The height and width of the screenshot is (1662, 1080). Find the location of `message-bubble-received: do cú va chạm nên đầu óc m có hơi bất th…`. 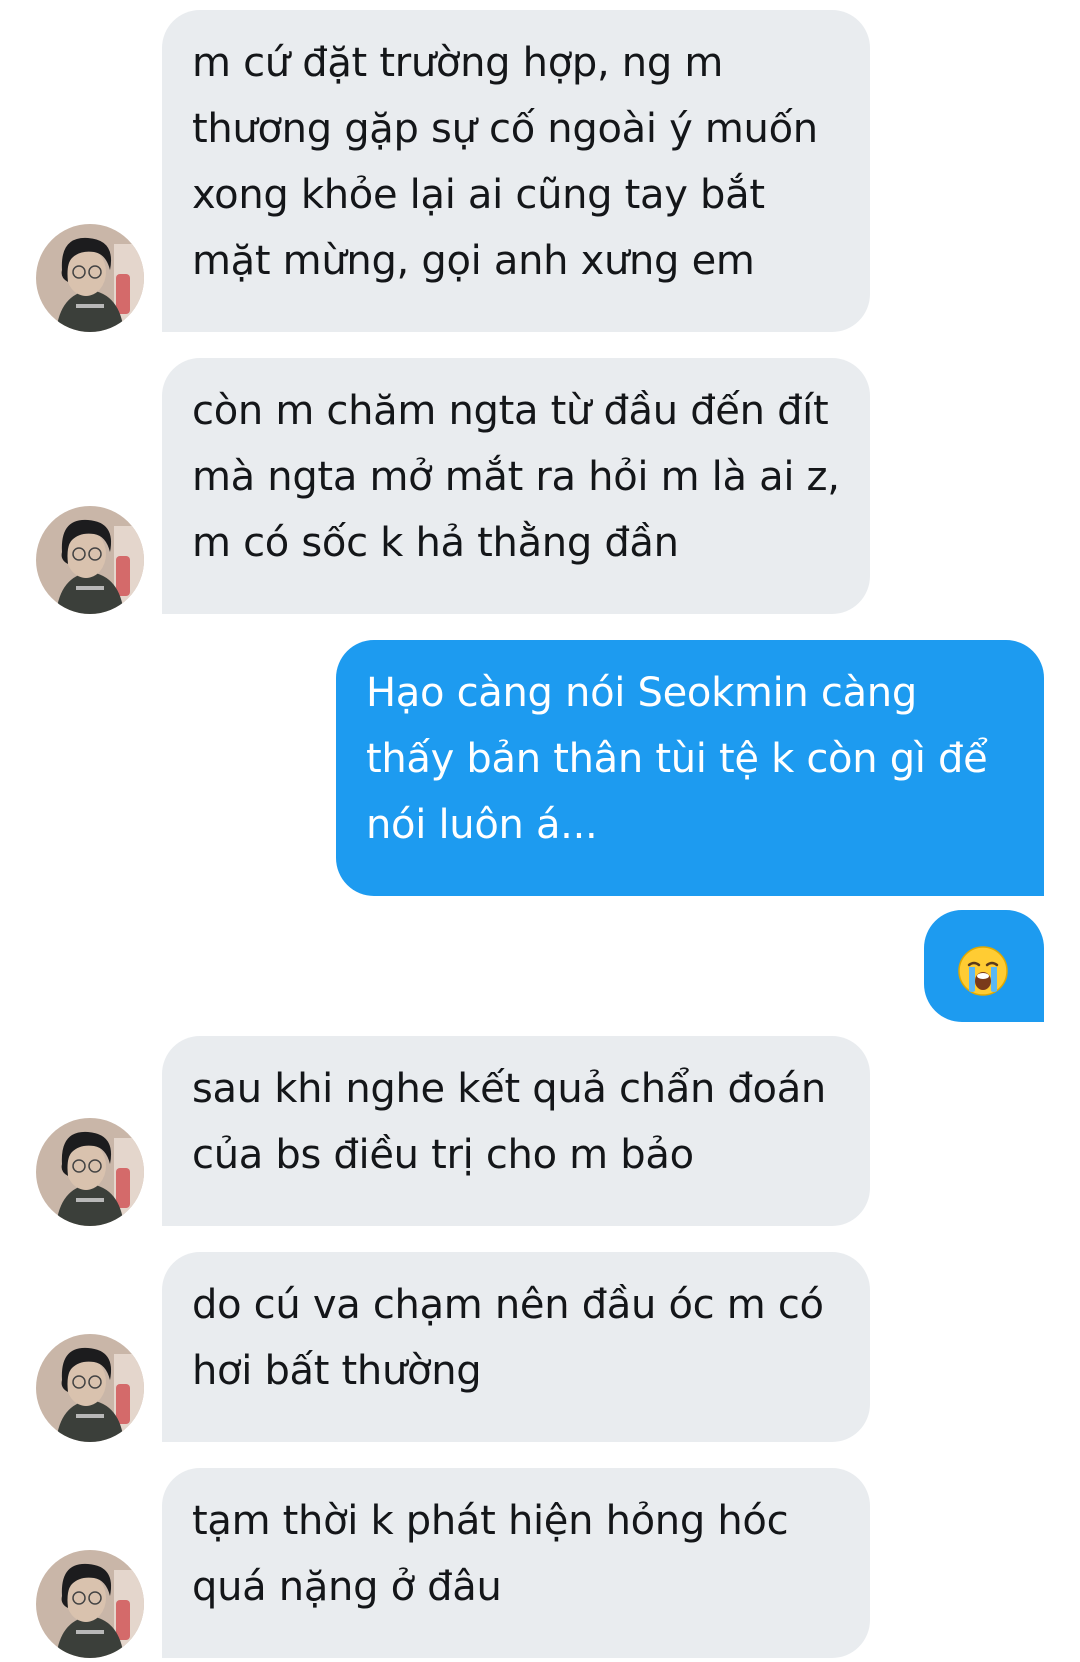

message-bubble-received: do cú va chạm nên đầu óc m có hơi bất th… is located at coordinates (516, 1347).